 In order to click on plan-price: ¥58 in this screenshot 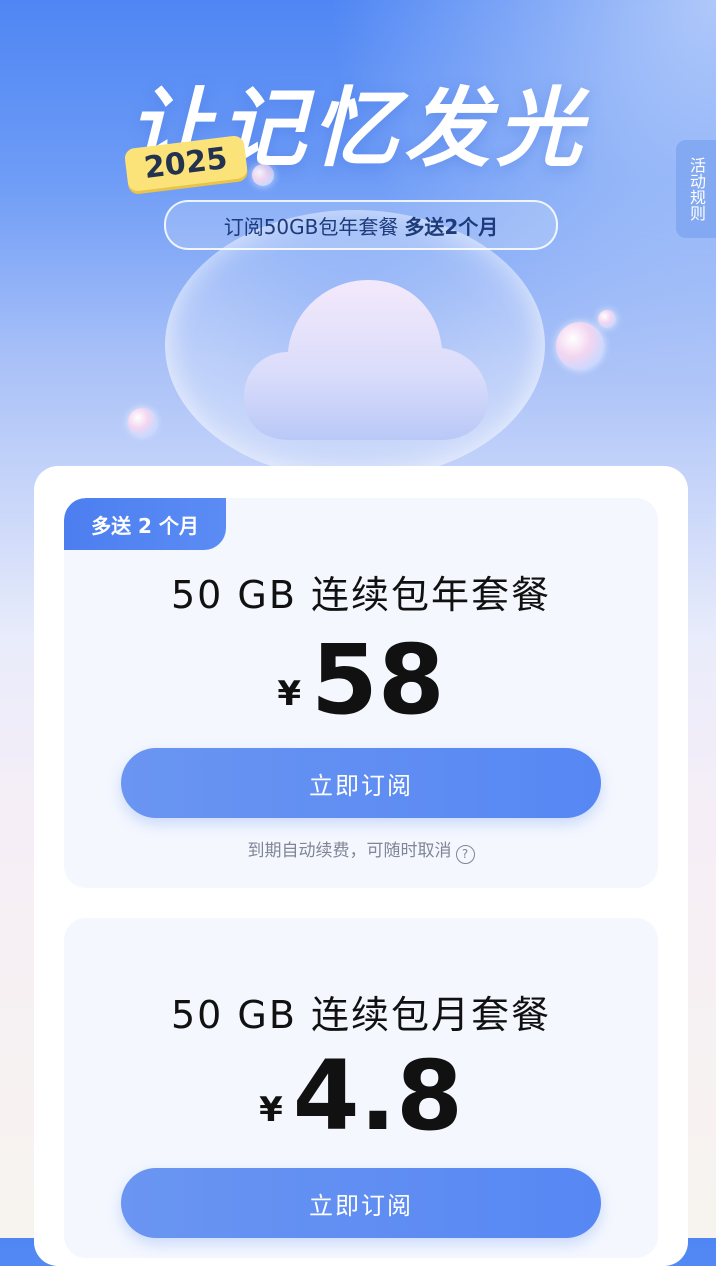, I will do `click(361, 680)`.